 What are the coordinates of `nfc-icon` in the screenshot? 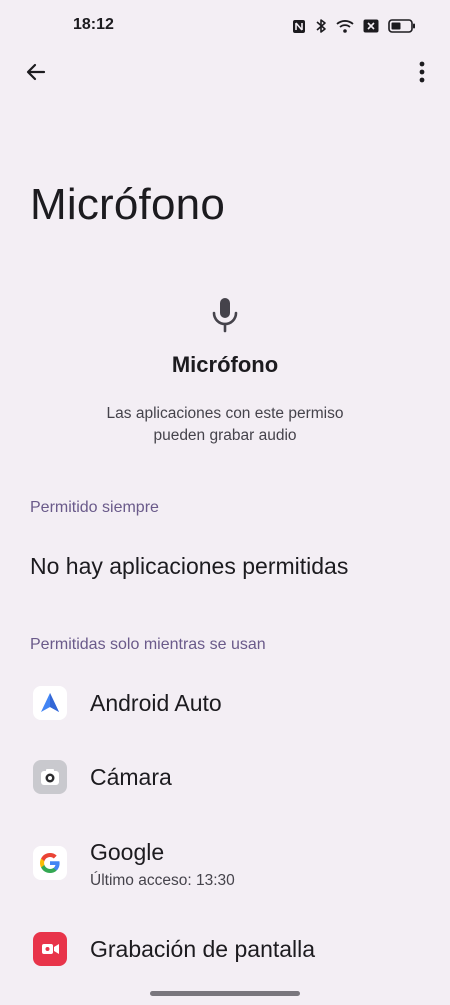 It's located at (299, 26).